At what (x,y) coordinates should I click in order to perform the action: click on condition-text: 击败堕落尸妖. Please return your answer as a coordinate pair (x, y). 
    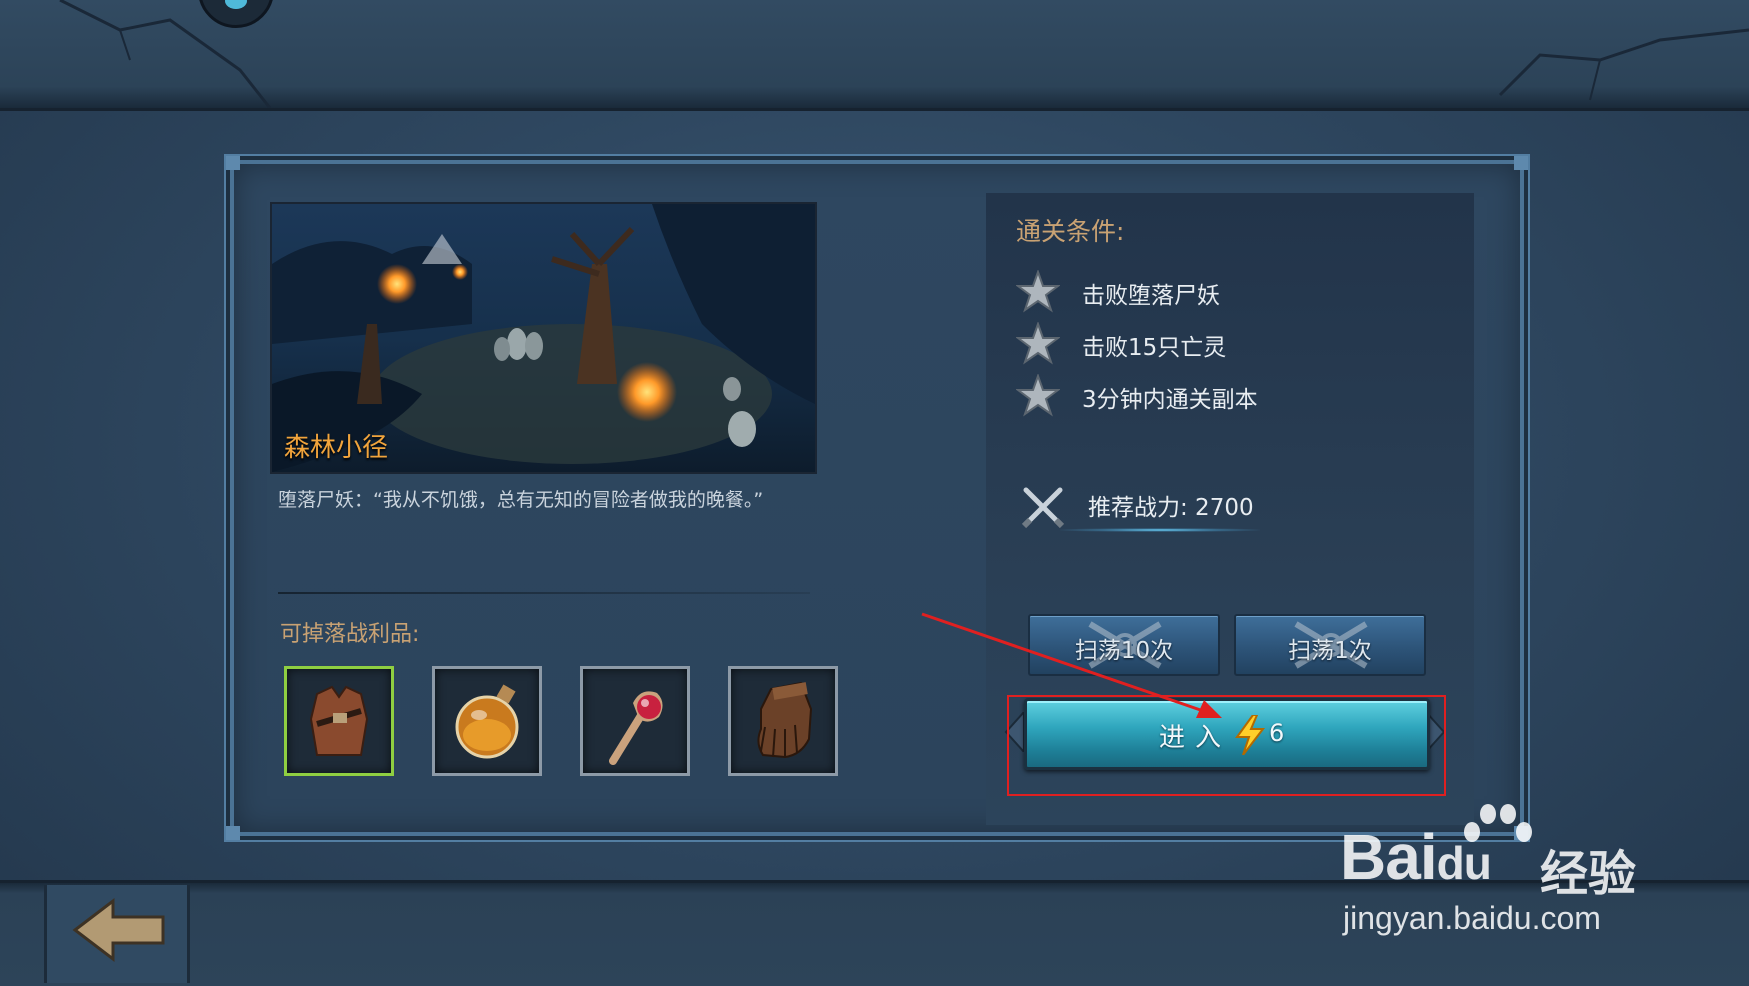
    Looking at the image, I should click on (1151, 296).